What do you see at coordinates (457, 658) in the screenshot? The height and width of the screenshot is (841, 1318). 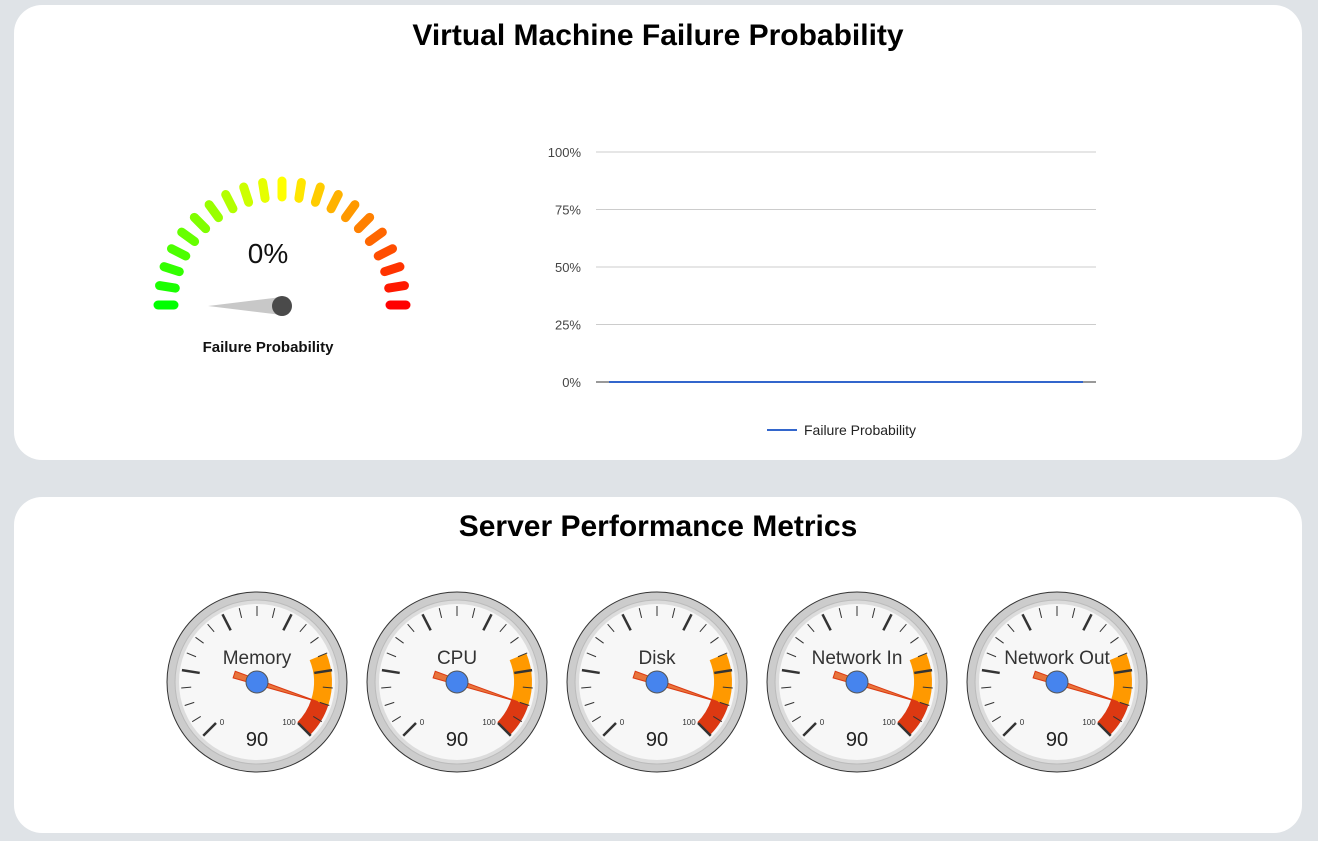 I see `gauge-title: CPU` at bounding box center [457, 658].